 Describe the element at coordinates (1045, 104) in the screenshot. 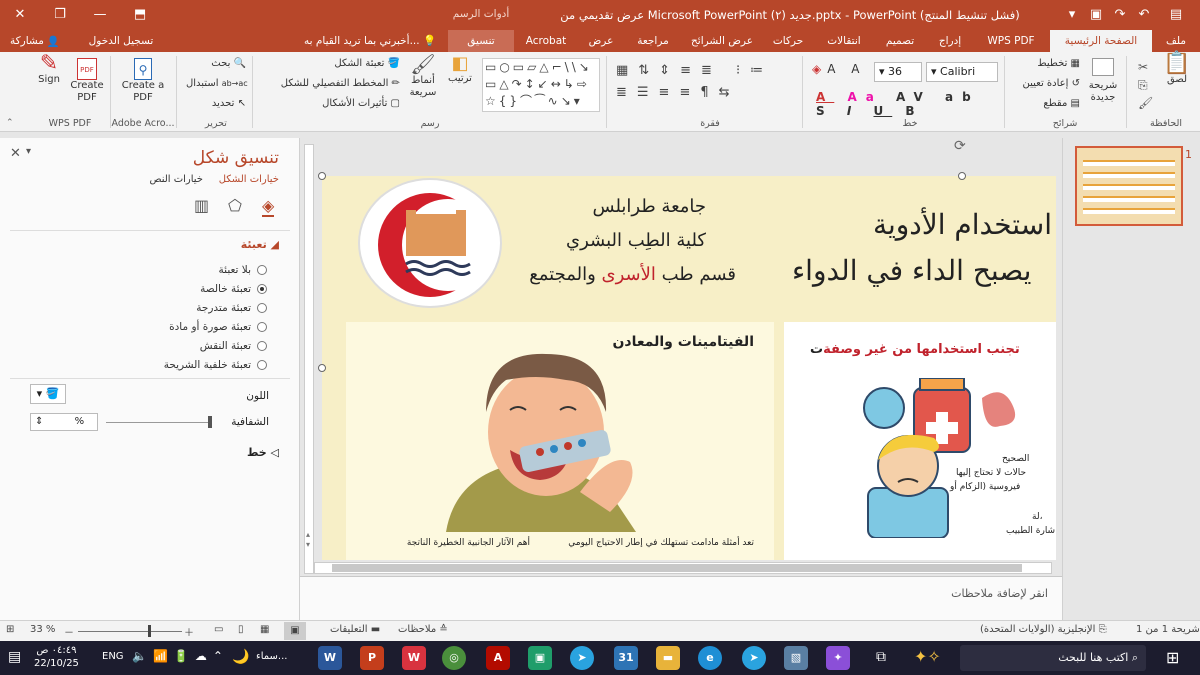

I see `section-button: مقطع ▤` at that location.